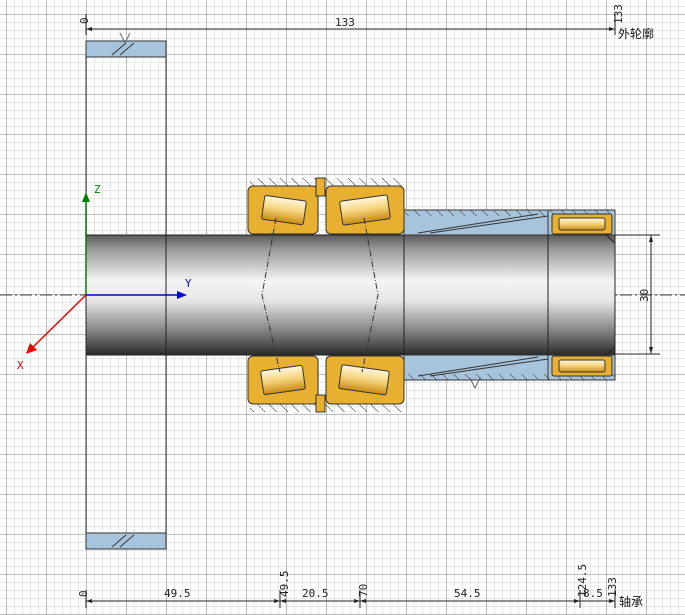 Image resolution: width=685 pixels, height=615 pixels. What do you see at coordinates (467, 593) in the screenshot?
I see `bottom-dim-5: 54.5` at bounding box center [467, 593].